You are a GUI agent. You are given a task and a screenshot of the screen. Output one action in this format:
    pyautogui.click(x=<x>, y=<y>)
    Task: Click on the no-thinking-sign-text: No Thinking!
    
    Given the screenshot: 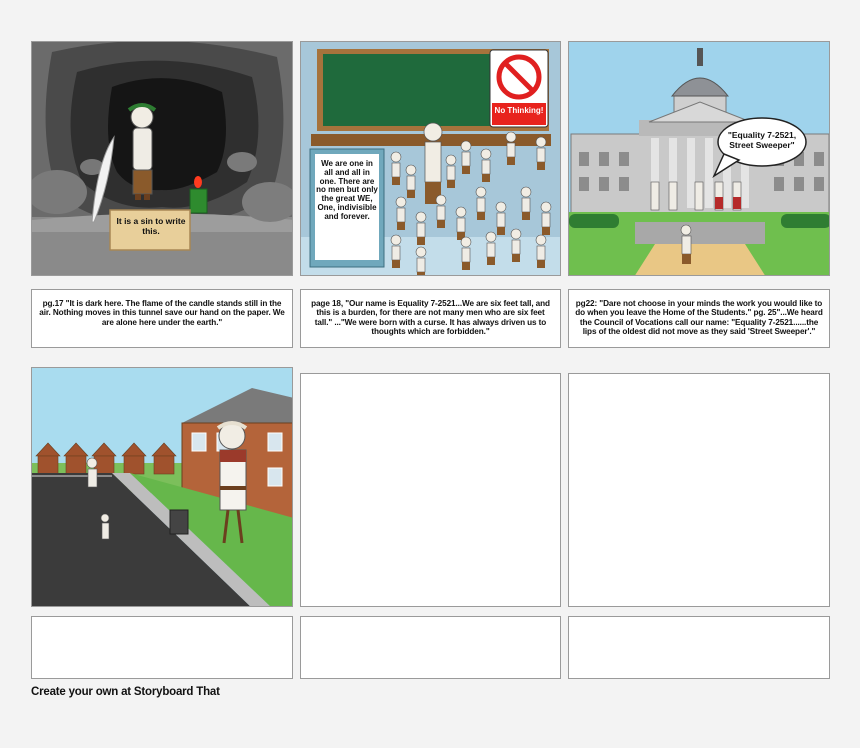 What is the action you would take?
    pyautogui.click(x=519, y=110)
    